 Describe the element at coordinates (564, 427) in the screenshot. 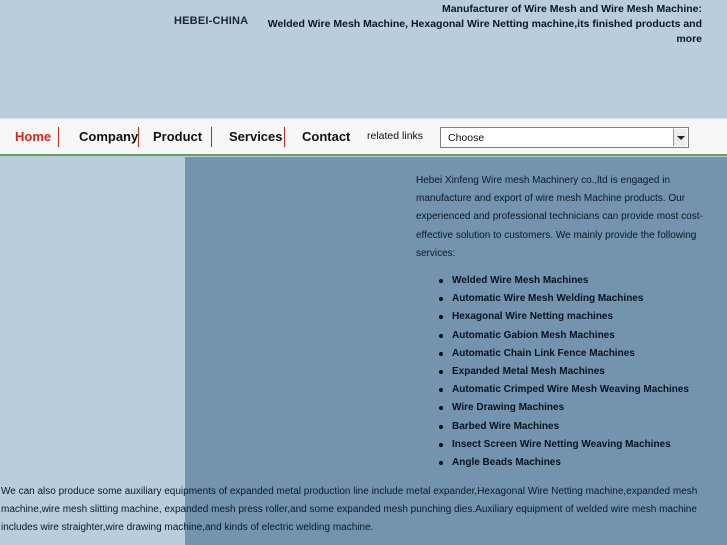

I see `list-item: Barbed Wire Machines` at that location.